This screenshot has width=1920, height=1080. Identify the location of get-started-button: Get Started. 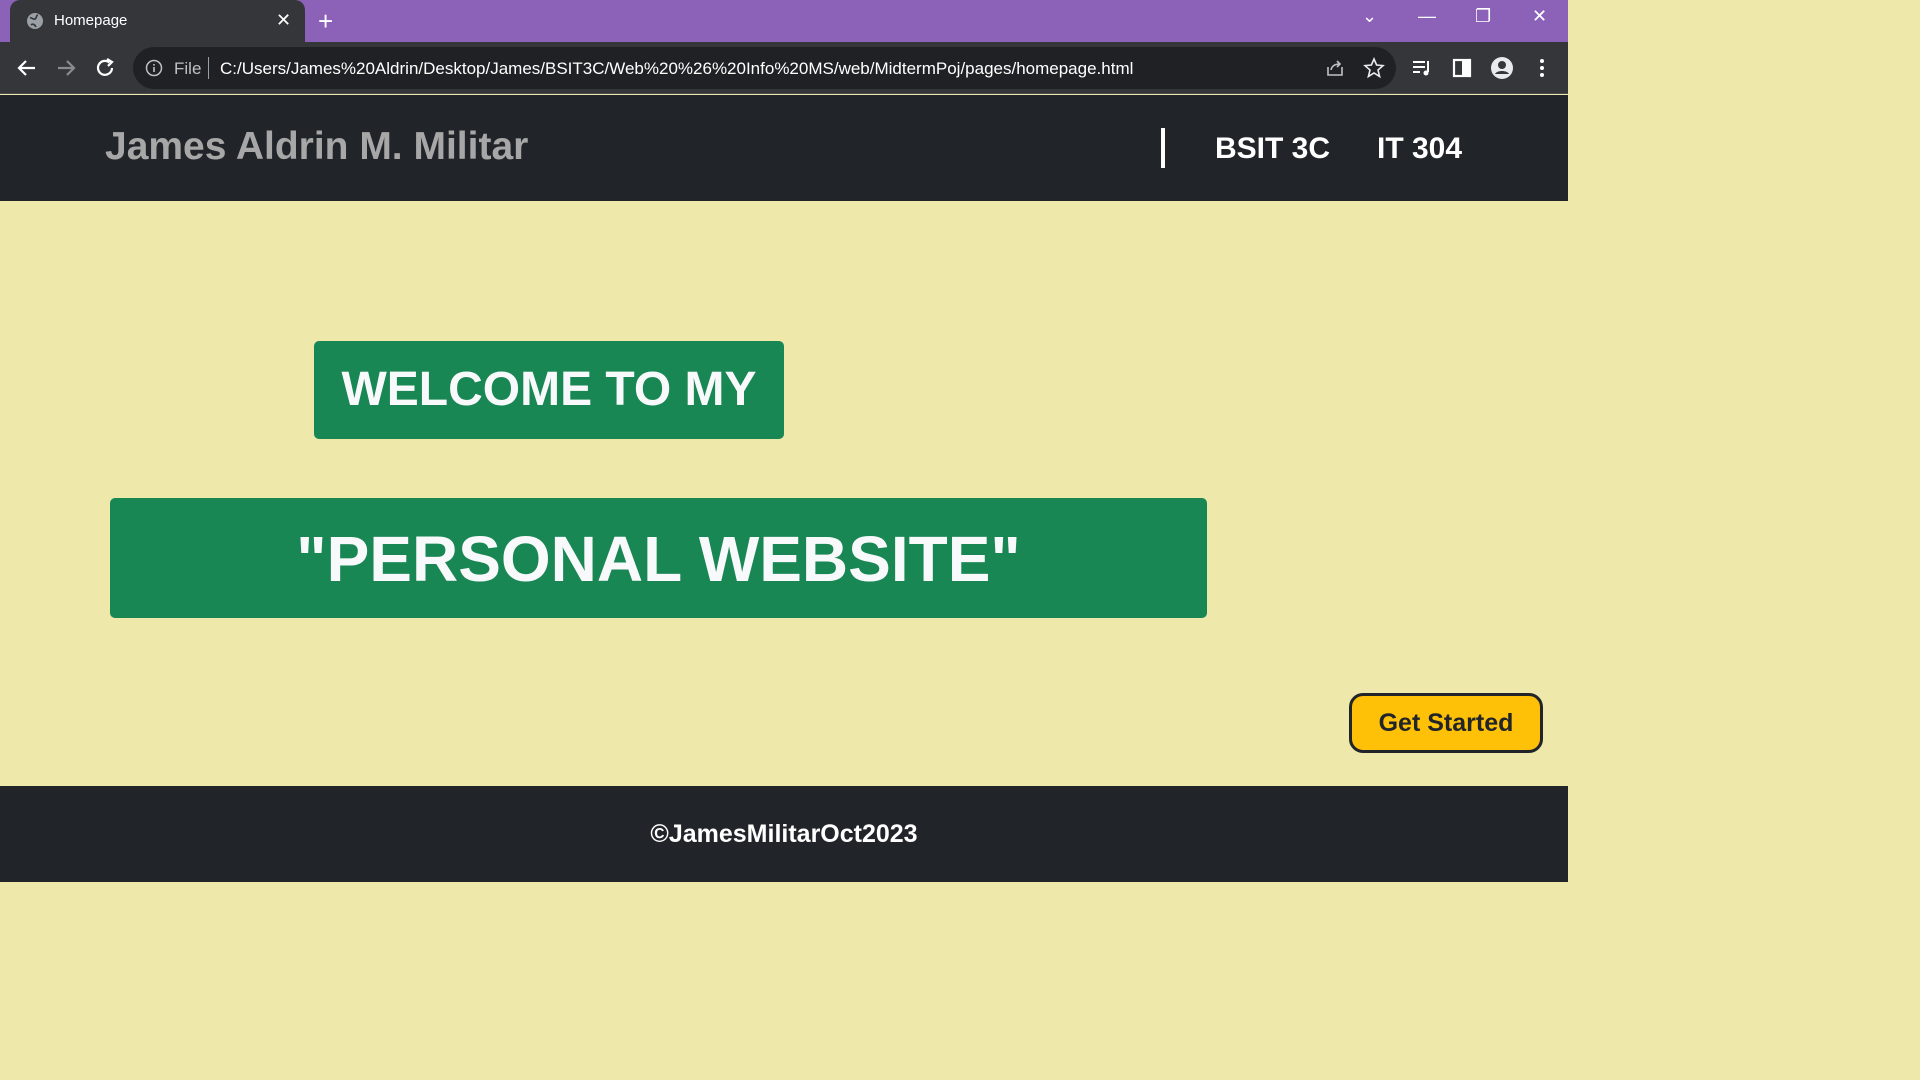
(1446, 723).